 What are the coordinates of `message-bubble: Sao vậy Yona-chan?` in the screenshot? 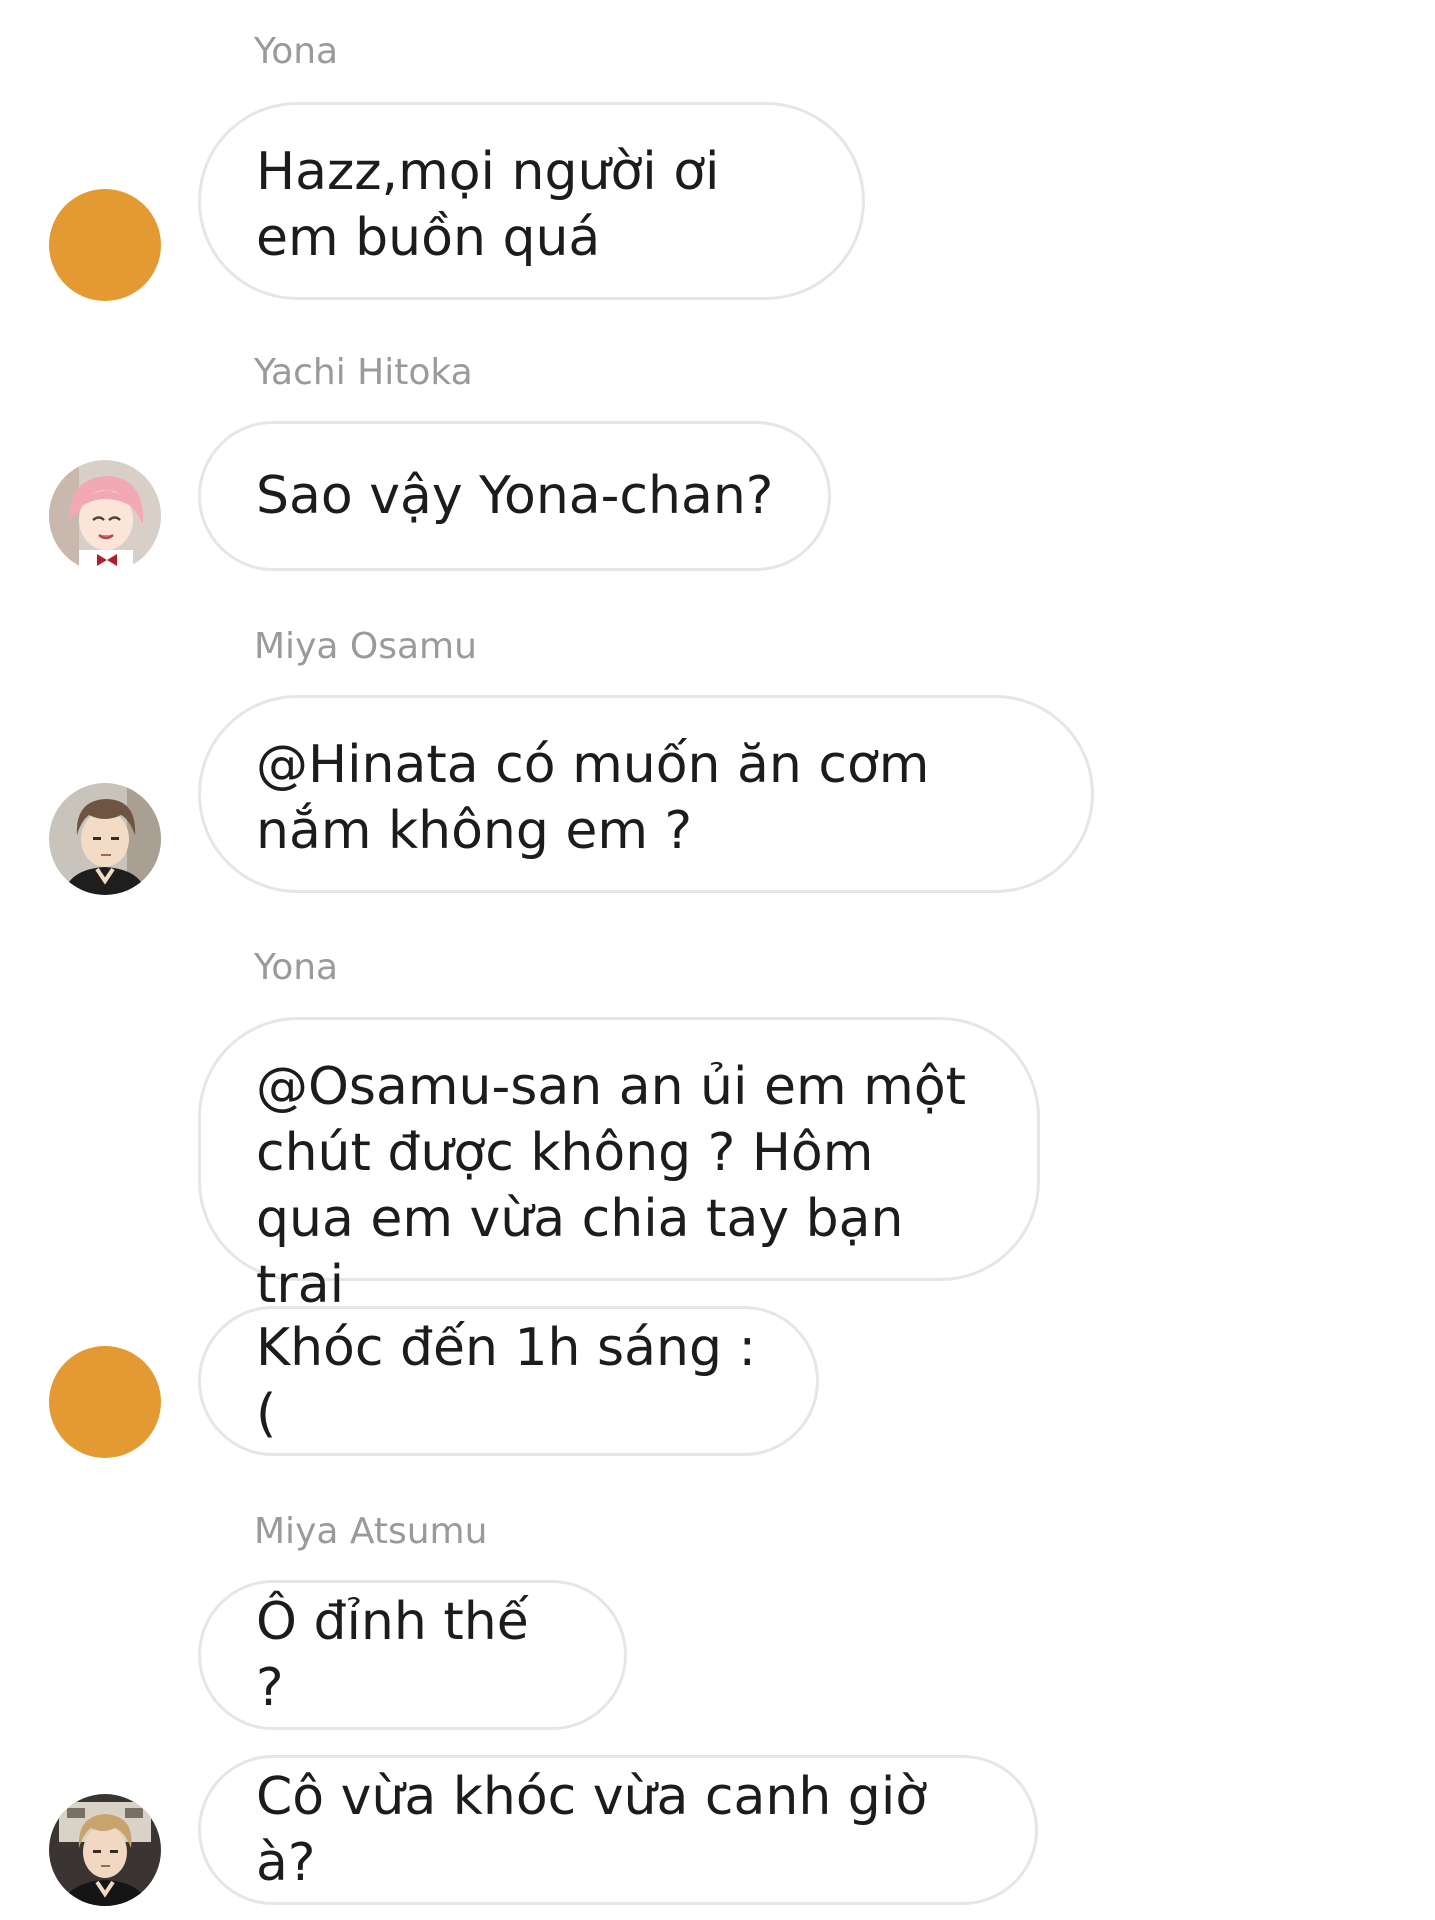 It's located at (514, 496).